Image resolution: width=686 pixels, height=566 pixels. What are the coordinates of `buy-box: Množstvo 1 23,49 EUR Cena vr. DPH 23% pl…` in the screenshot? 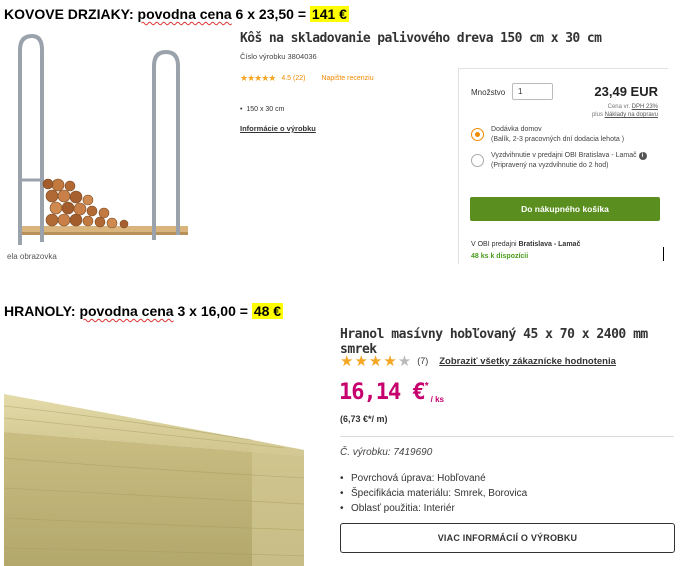 It's located at (563, 166).